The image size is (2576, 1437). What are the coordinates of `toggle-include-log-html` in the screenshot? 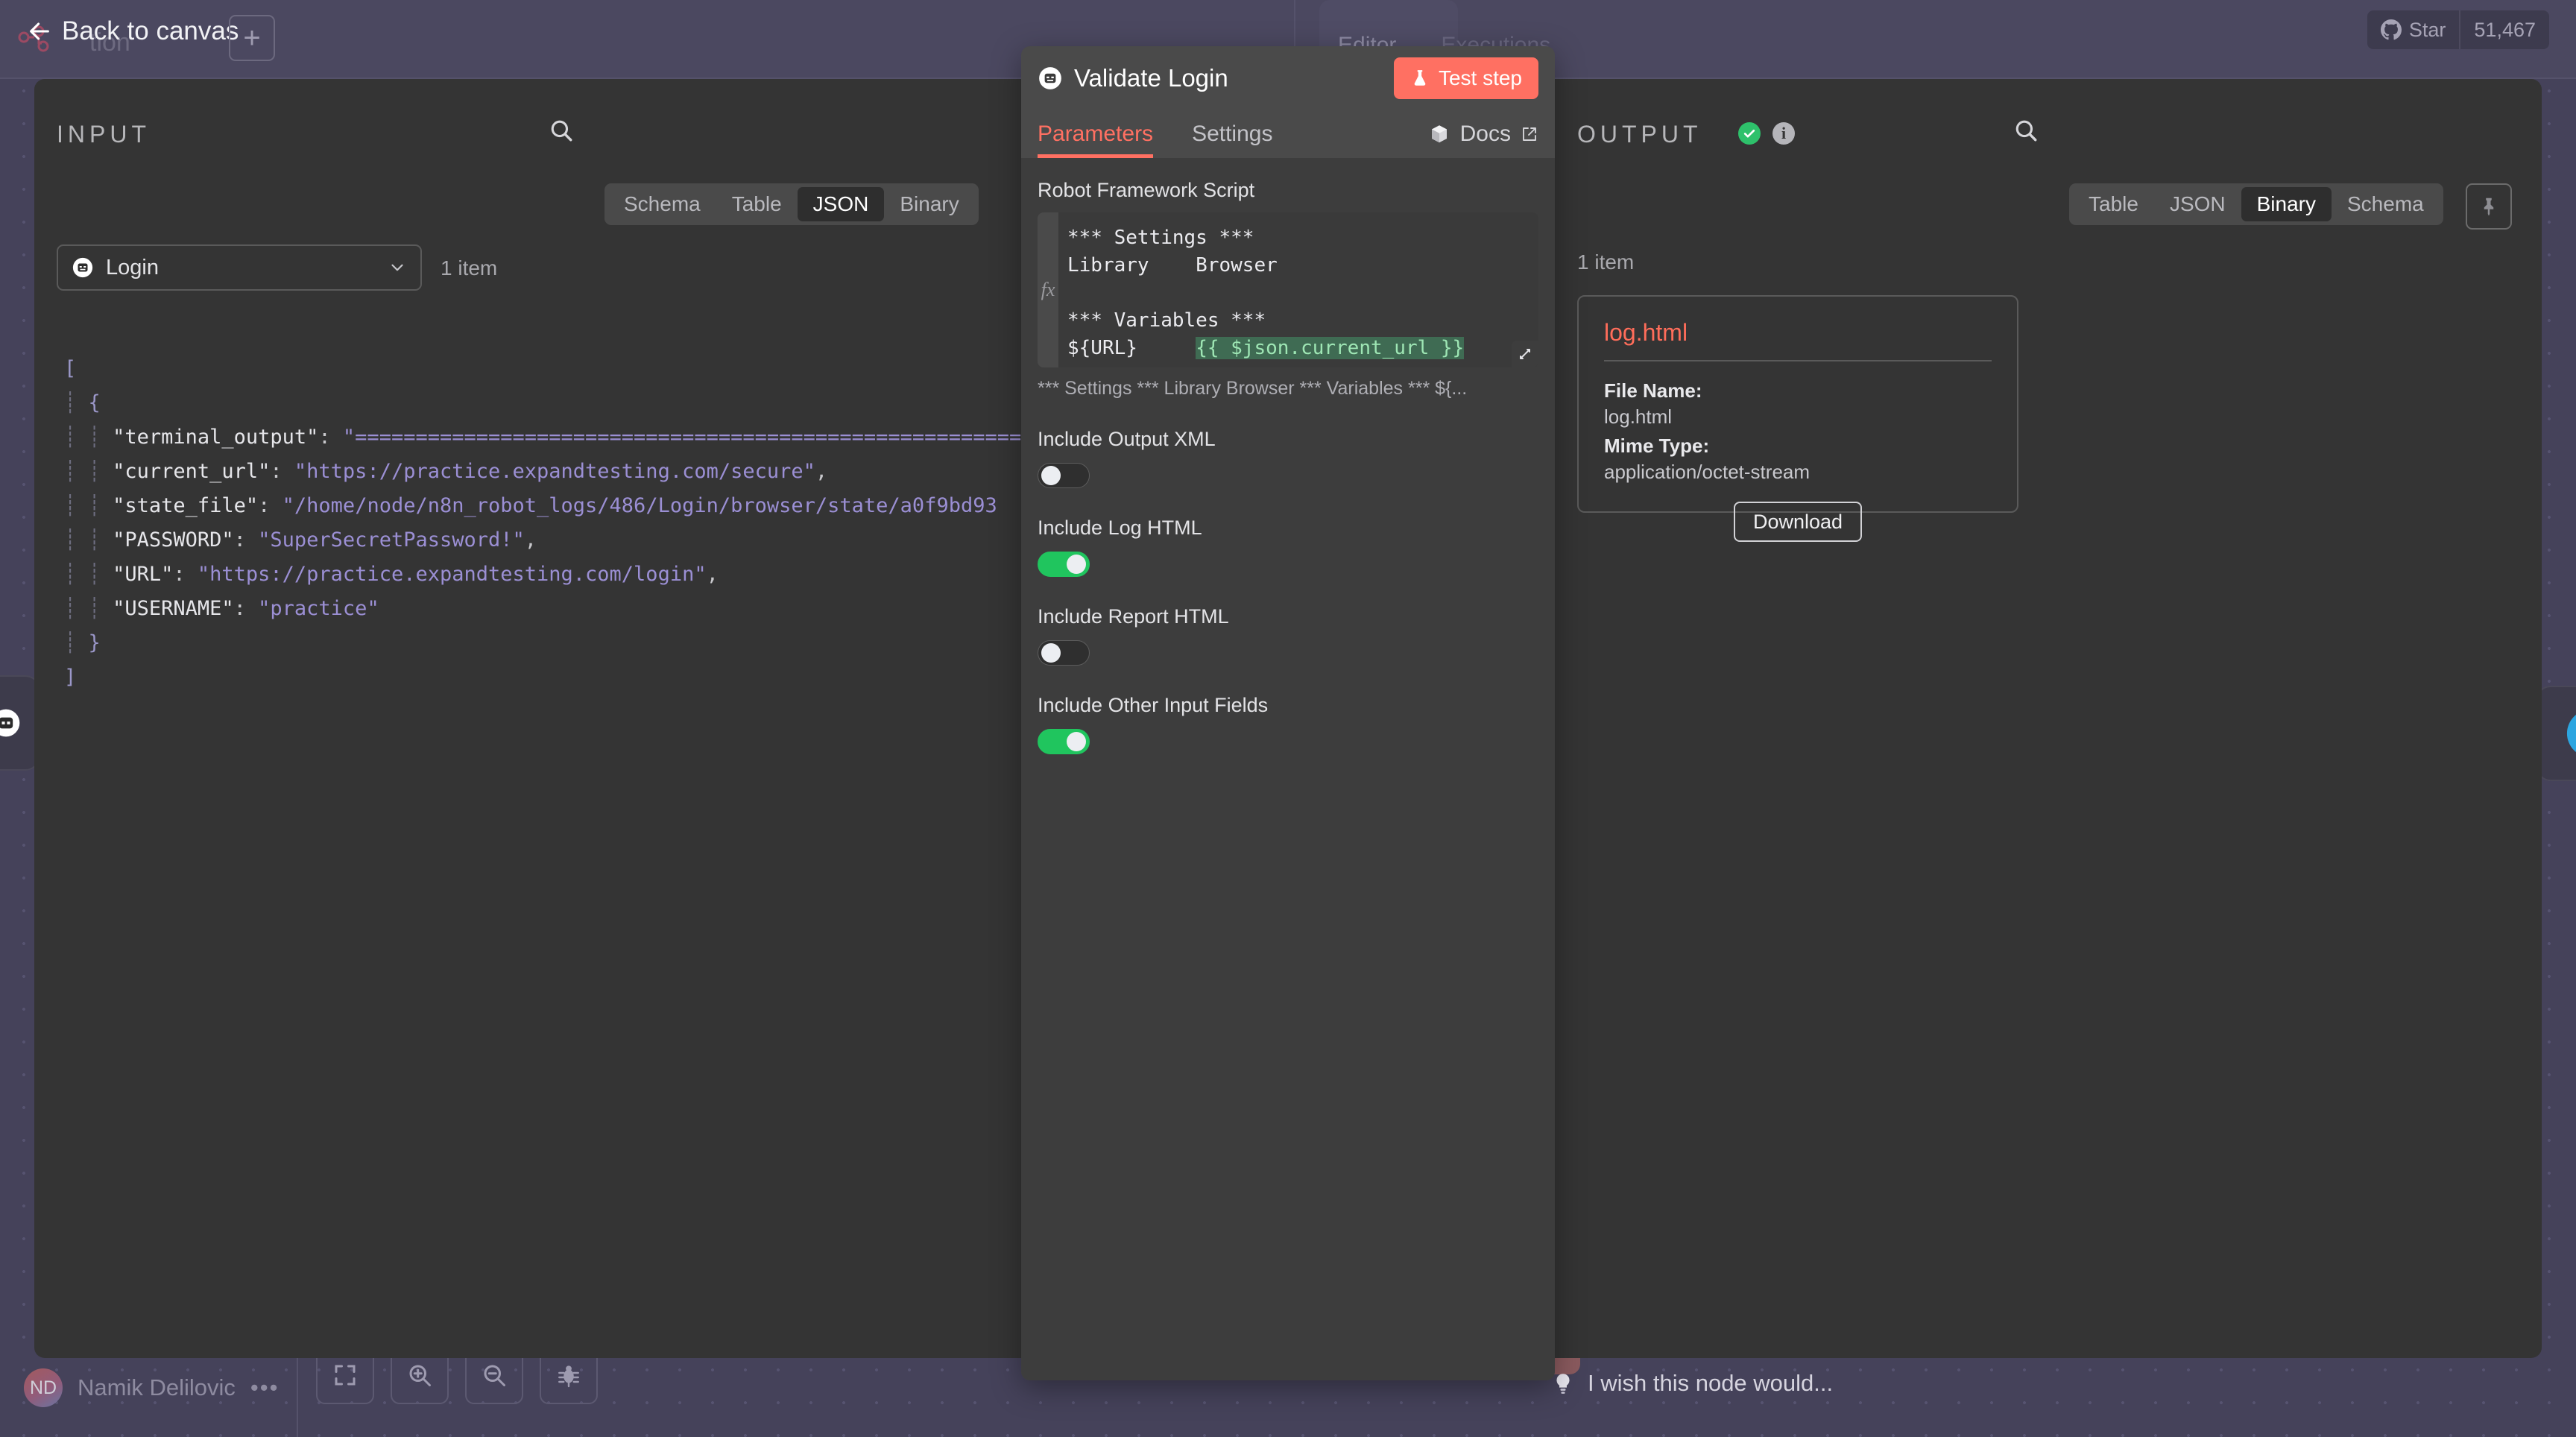 It's located at (1064, 564).